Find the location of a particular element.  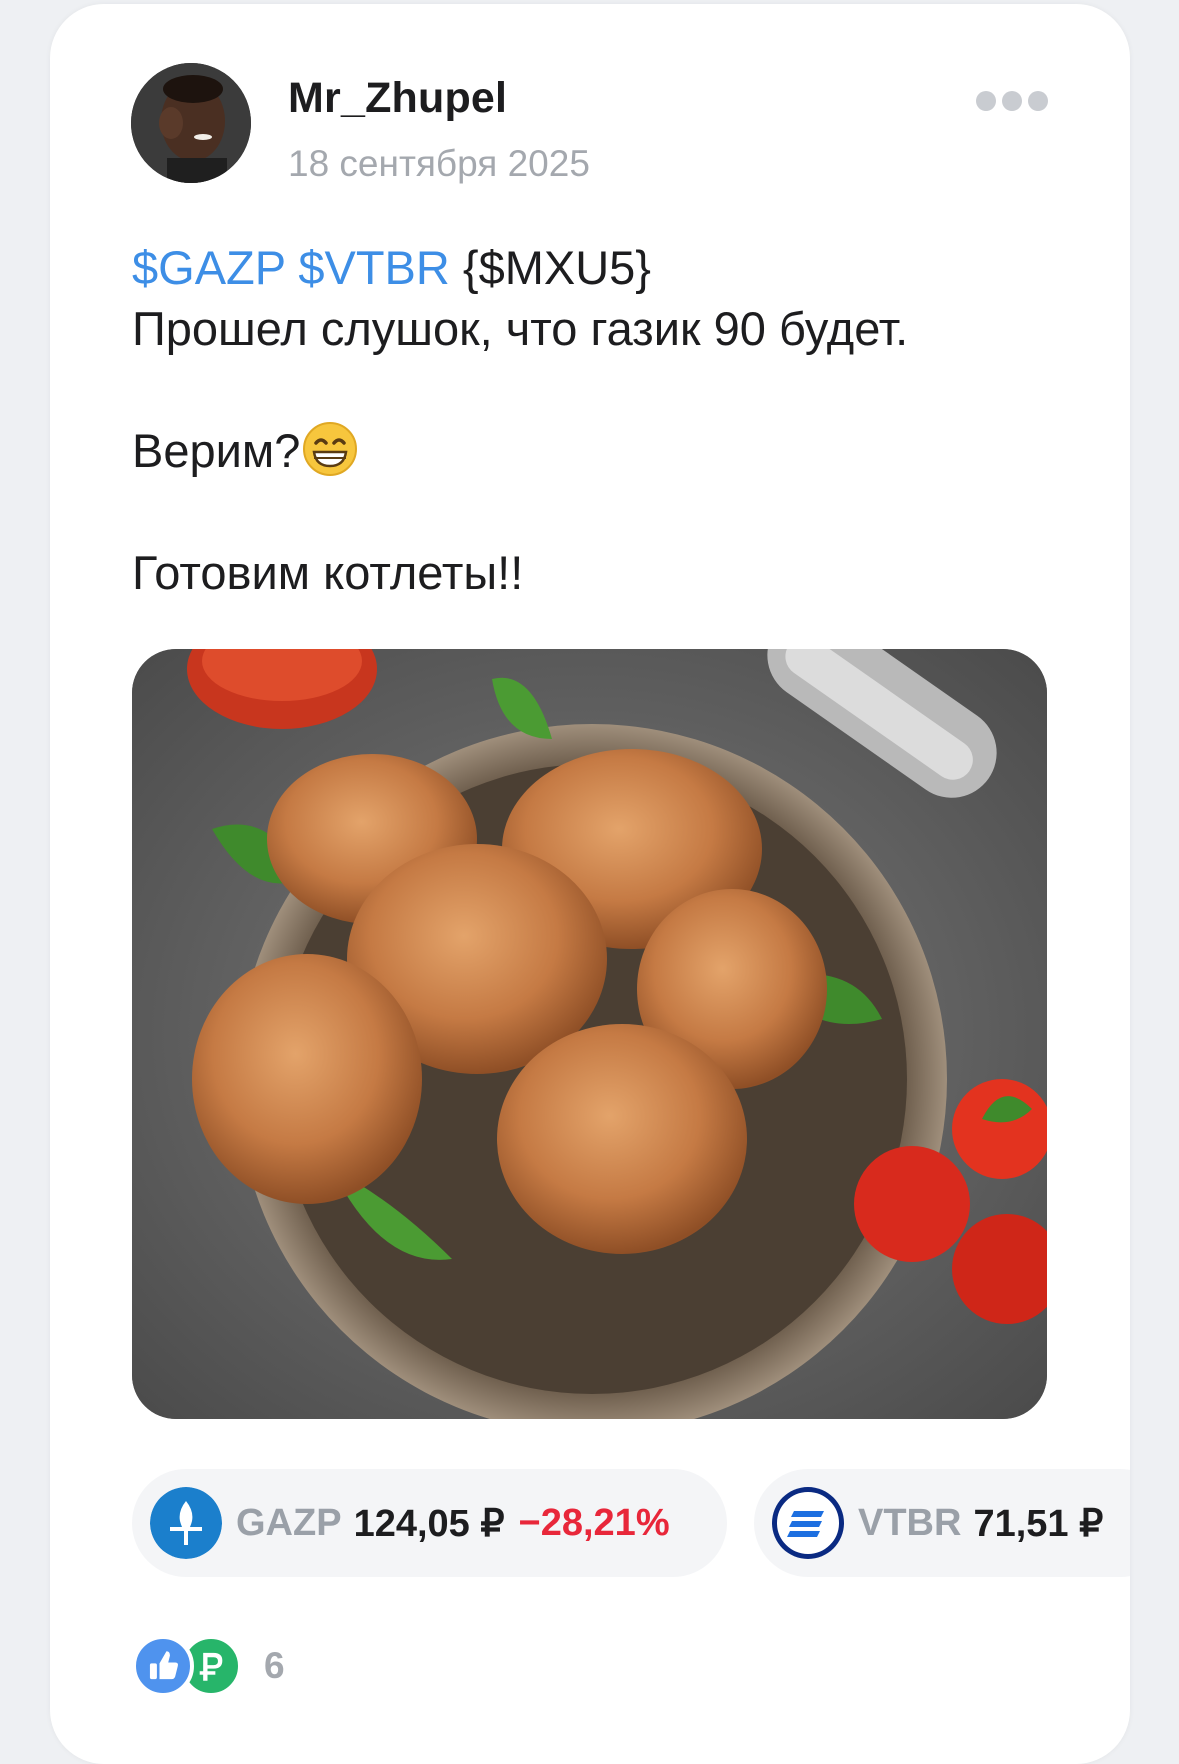

post-date: 18 сентября 2025 is located at coordinates (439, 163).